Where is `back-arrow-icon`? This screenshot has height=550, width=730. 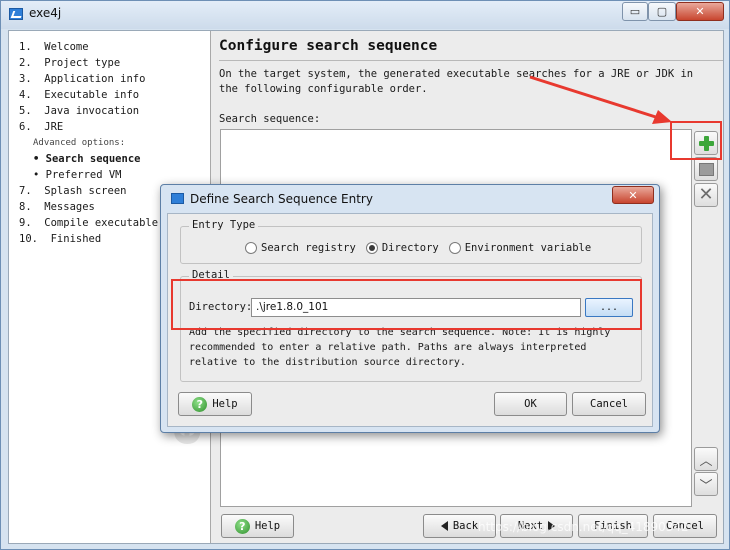
back-arrow-icon is located at coordinates (444, 526).